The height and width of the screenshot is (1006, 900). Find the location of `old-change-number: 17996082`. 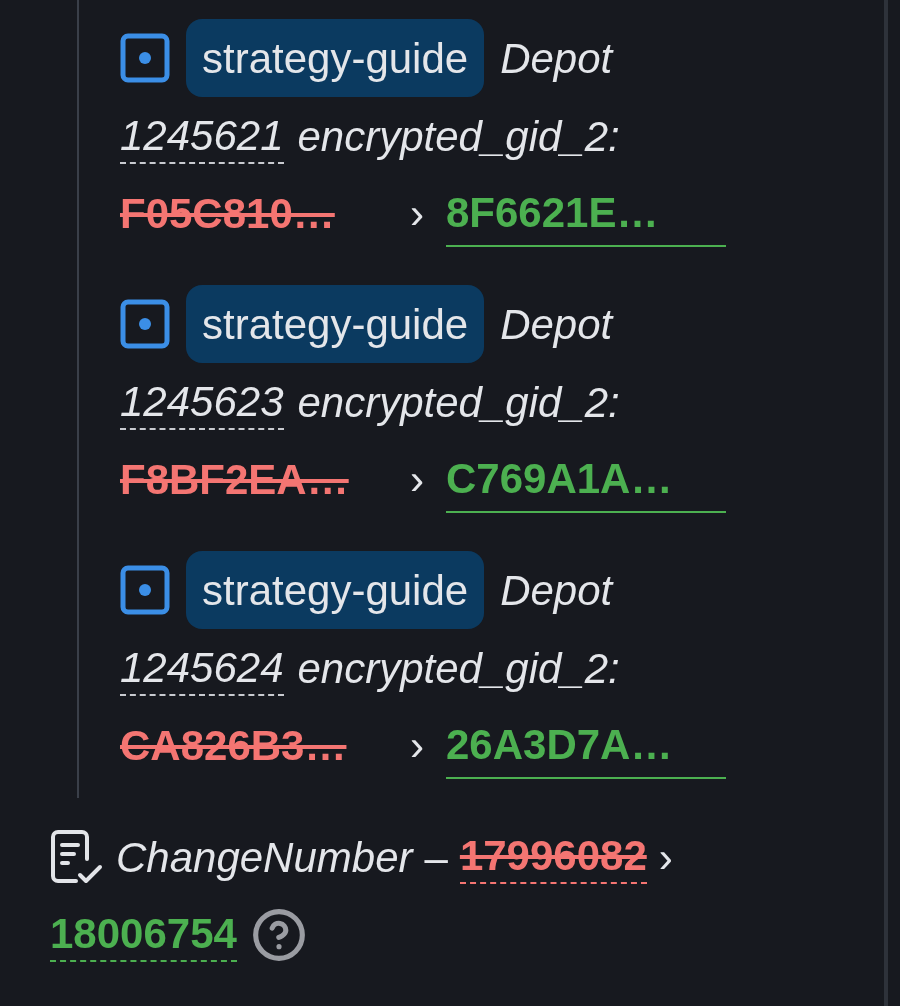

old-change-number: 17996082 is located at coordinates (553, 857).